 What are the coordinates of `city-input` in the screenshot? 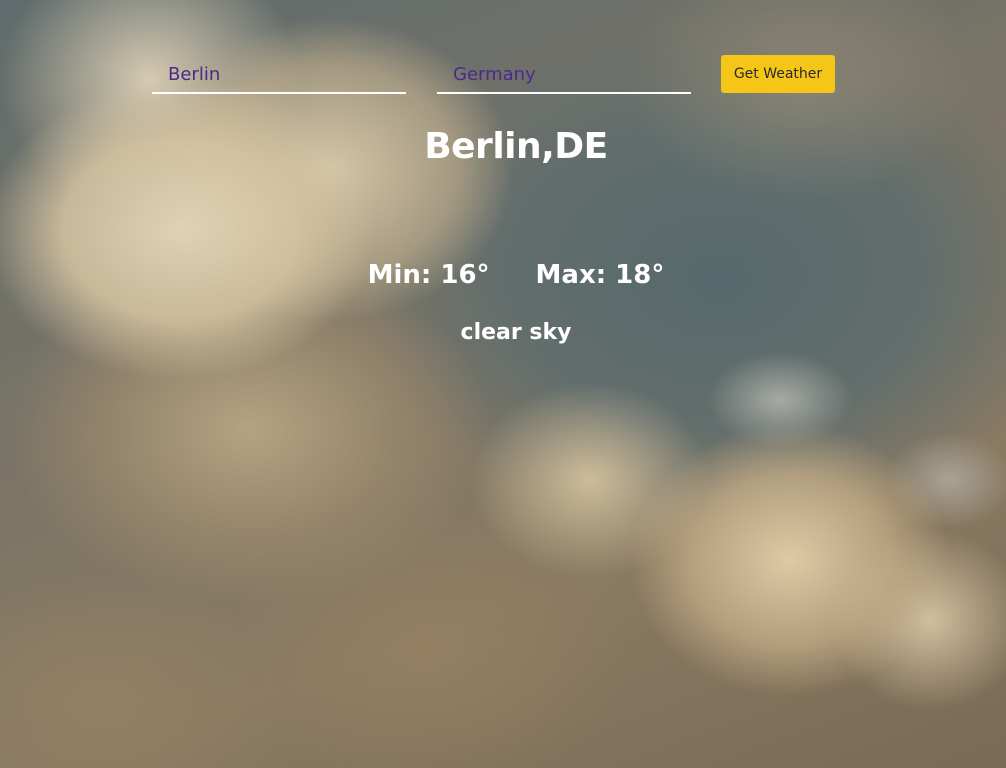 It's located at (279, 75).